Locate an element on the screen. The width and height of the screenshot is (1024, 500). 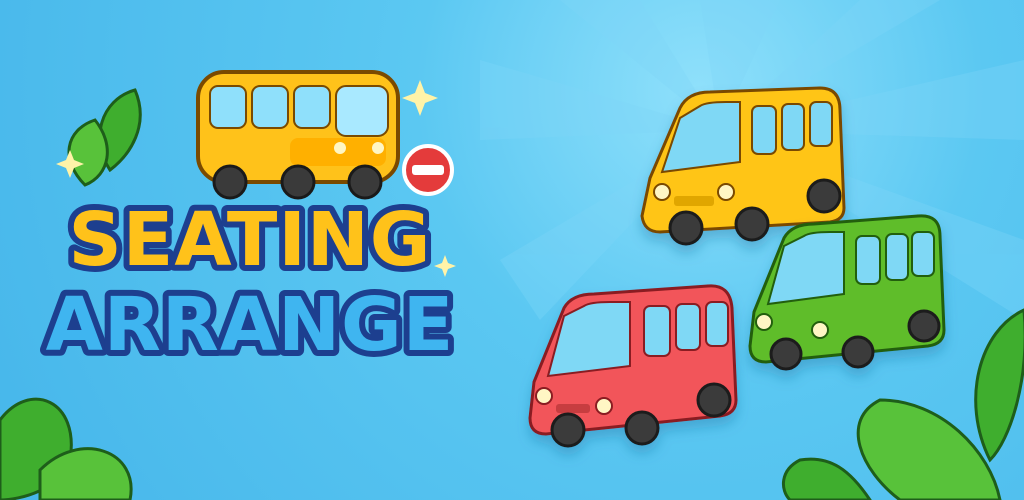
red-van is located at coordinates (633, 366).